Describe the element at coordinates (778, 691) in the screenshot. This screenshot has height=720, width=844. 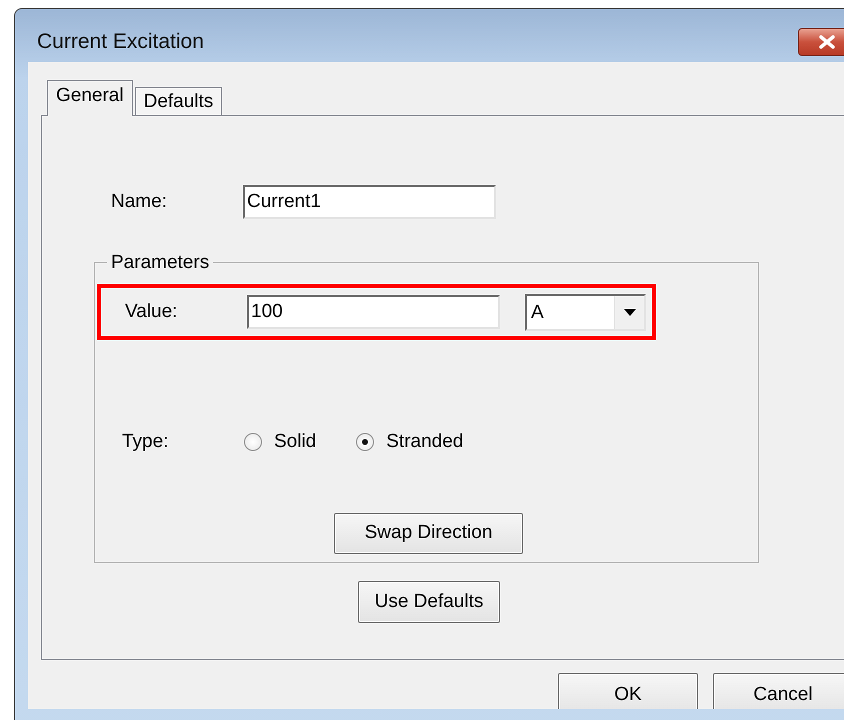
I see `dialog-button: Cancel` at that location.